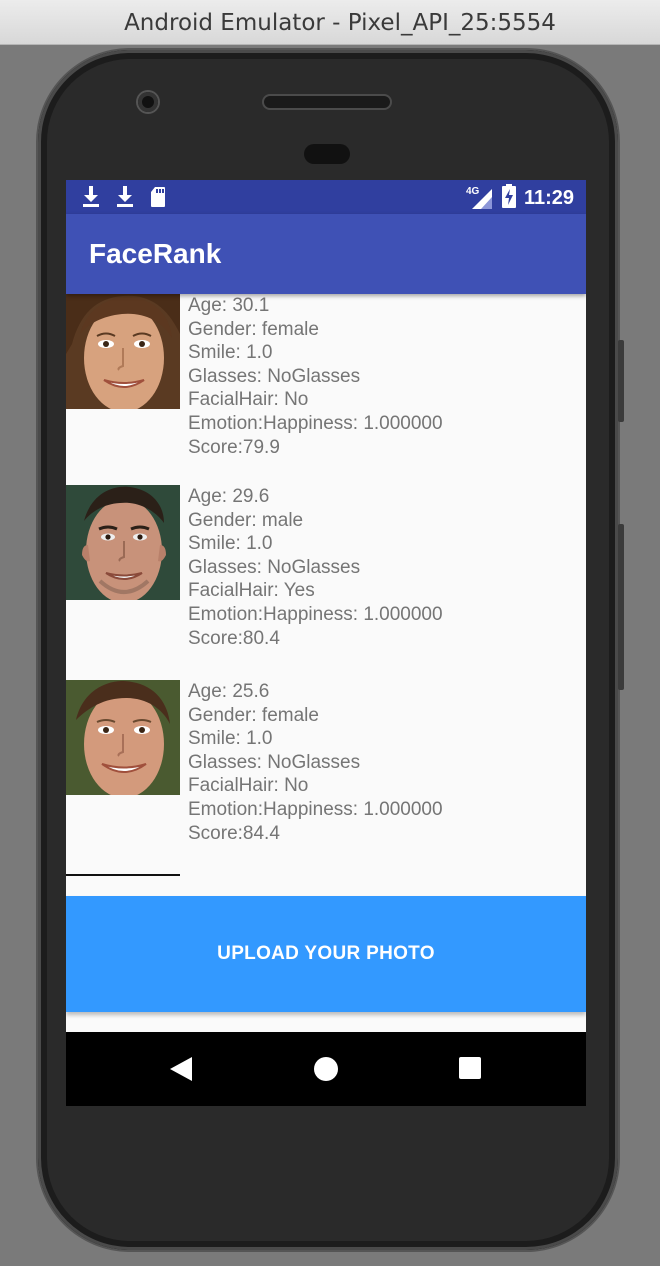 This screenshot has height=1266, width=660. What do you see at coordinates (123, 875) in the screenshot?
I see `next-item-edge` at bounding box center [123, 875].